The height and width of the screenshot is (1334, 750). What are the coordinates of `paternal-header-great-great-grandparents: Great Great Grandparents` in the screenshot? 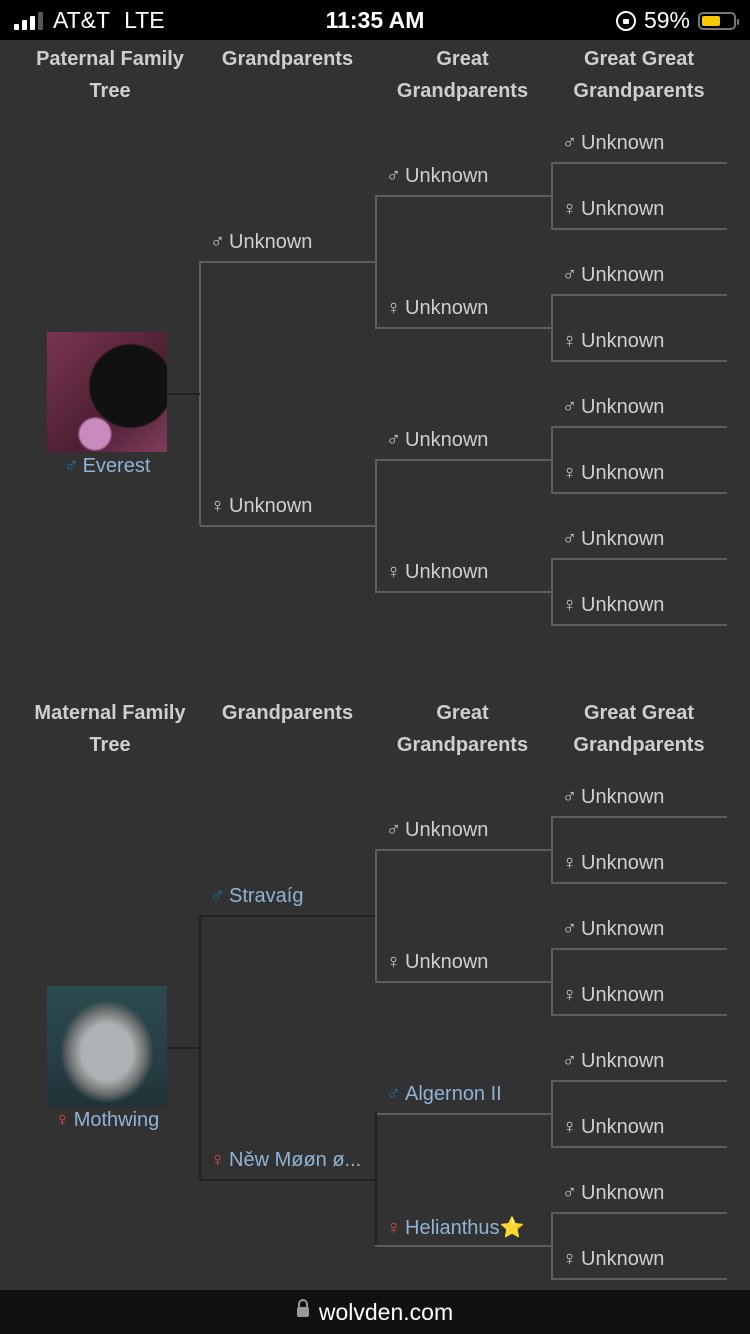 It's located at (639, 75).